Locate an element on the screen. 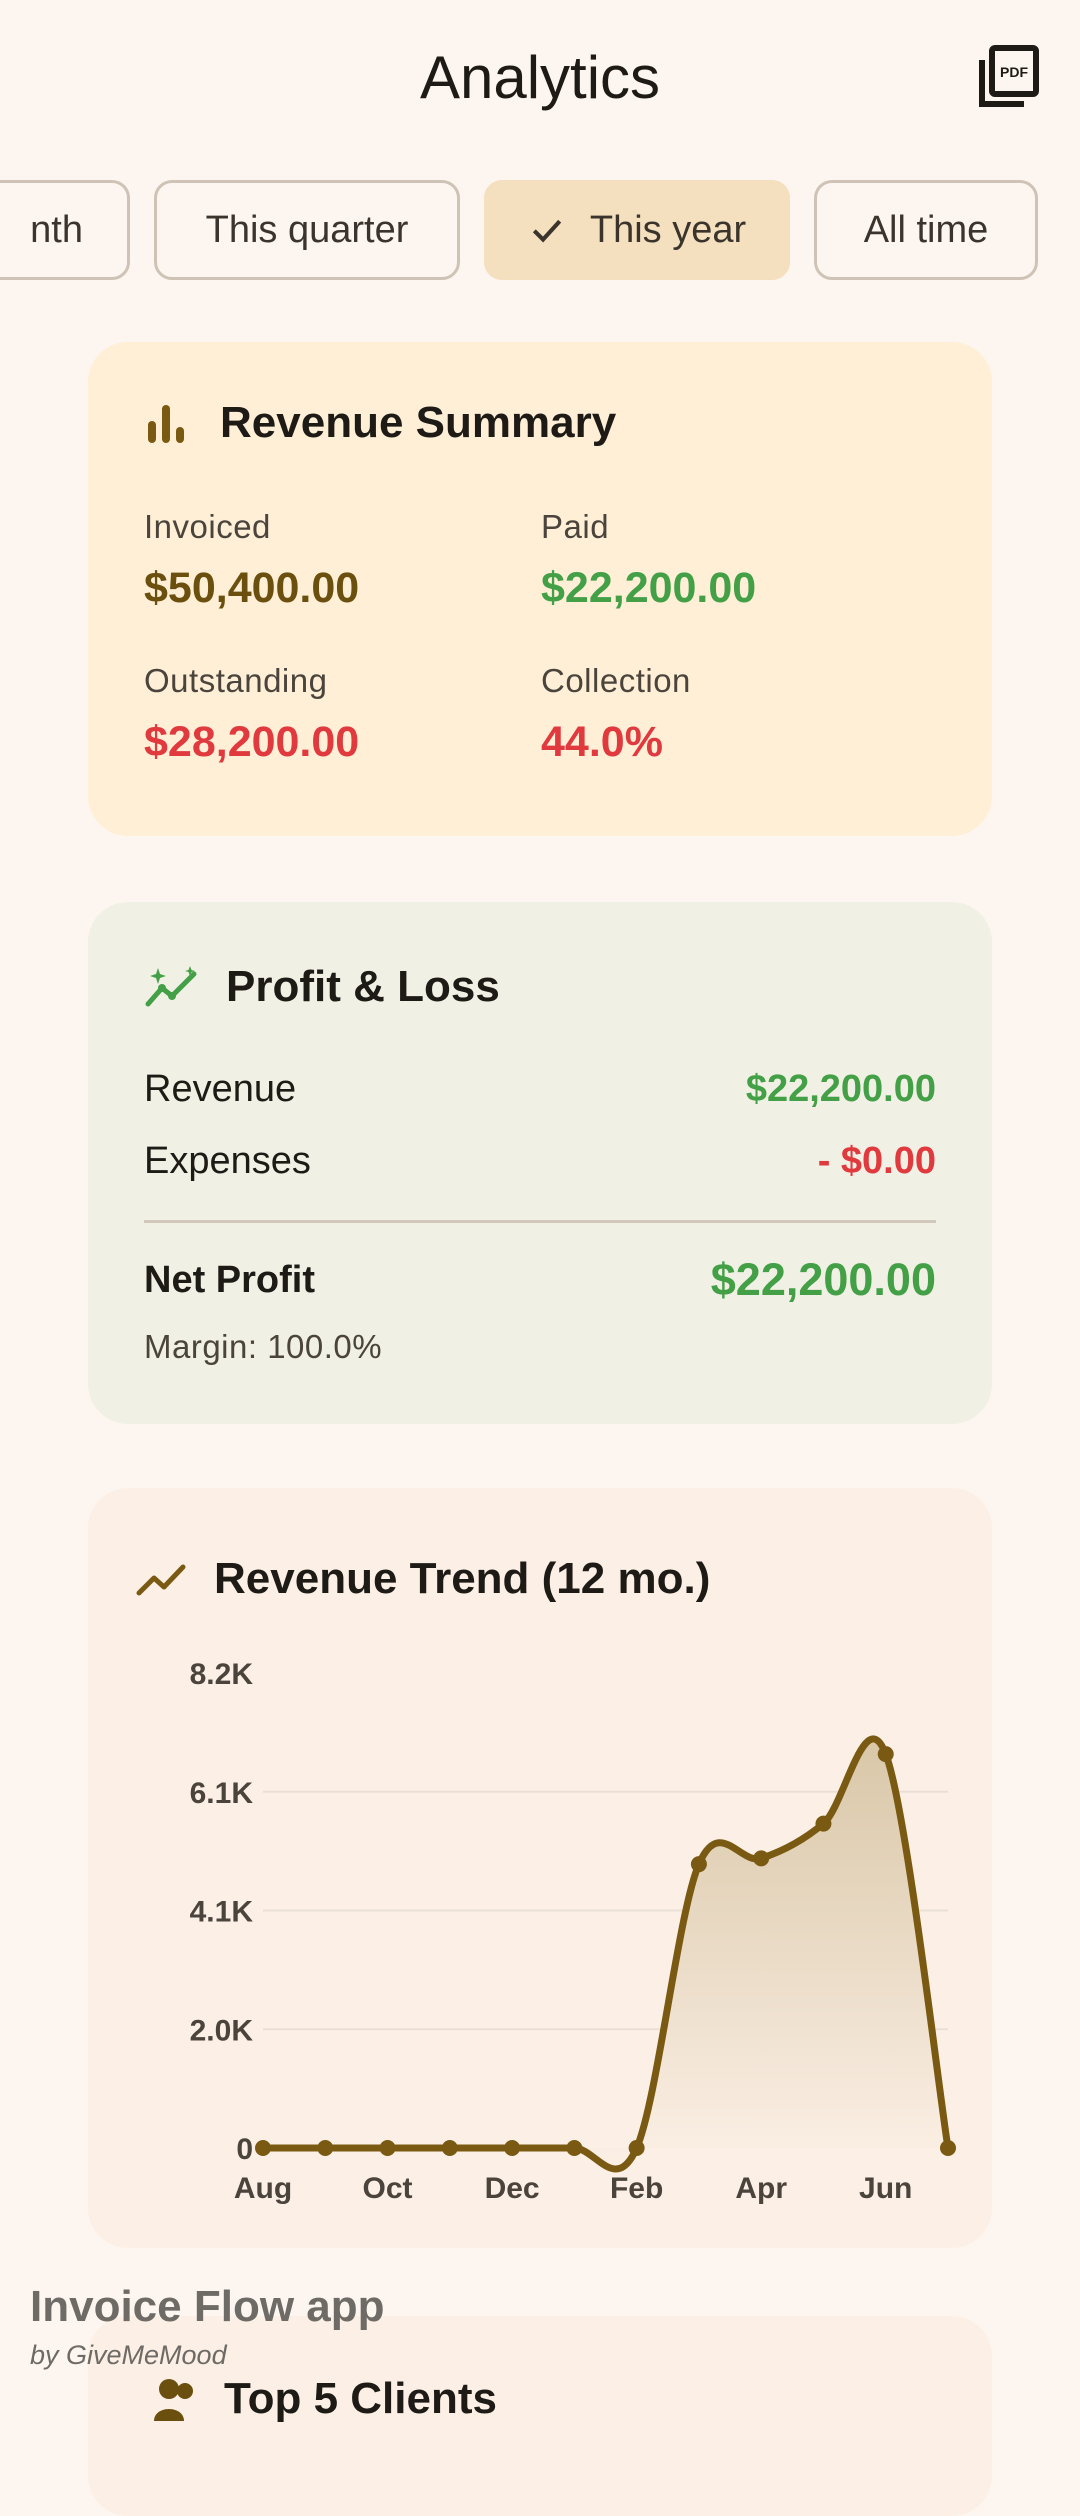  collection-value: 44.0% is located at coordinates (602, 742).